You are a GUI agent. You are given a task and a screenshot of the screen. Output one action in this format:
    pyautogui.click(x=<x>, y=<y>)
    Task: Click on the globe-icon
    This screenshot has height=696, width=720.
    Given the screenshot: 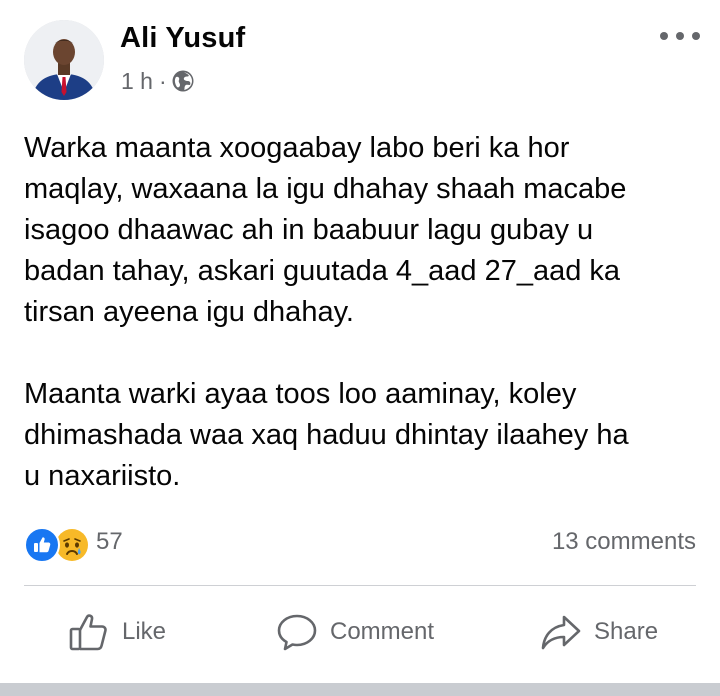 What is the action you would take?
    pyautogui.click(x=183, y=81)
    